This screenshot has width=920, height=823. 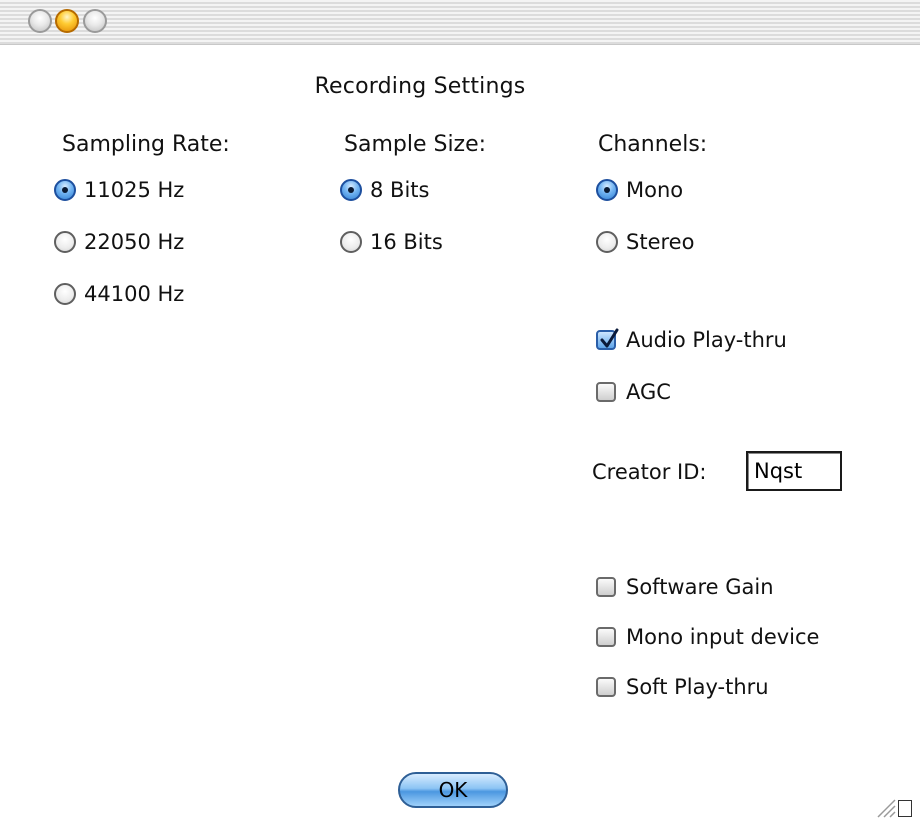 I want to click on title-bar, so click(x=460, y=22).